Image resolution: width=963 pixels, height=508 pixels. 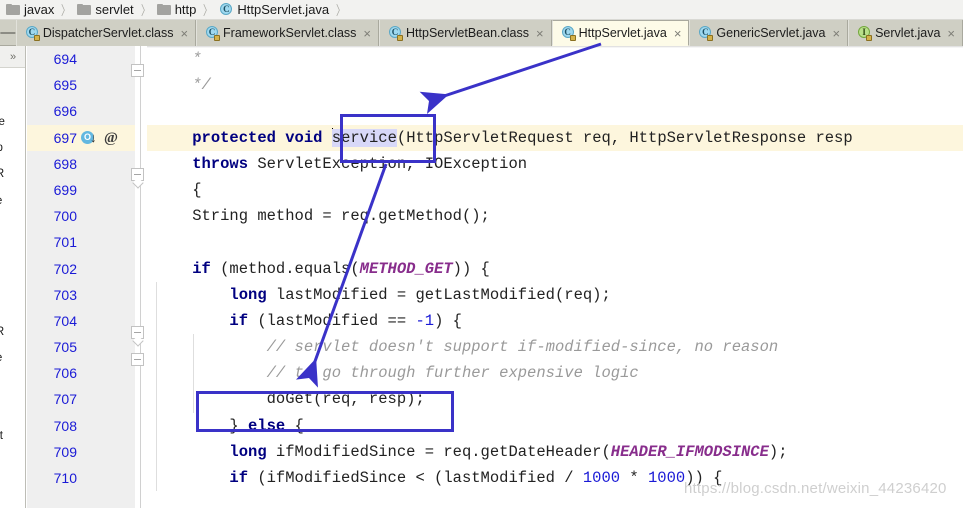 I want to click on code-line-694: *, so click(x=555, y=59).